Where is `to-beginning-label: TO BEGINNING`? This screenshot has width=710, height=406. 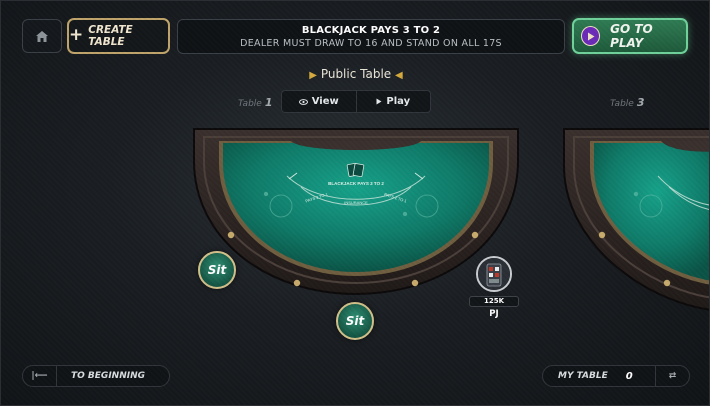
to-beginning-label: TO BEGINNING is located at coordinates (108, 376).